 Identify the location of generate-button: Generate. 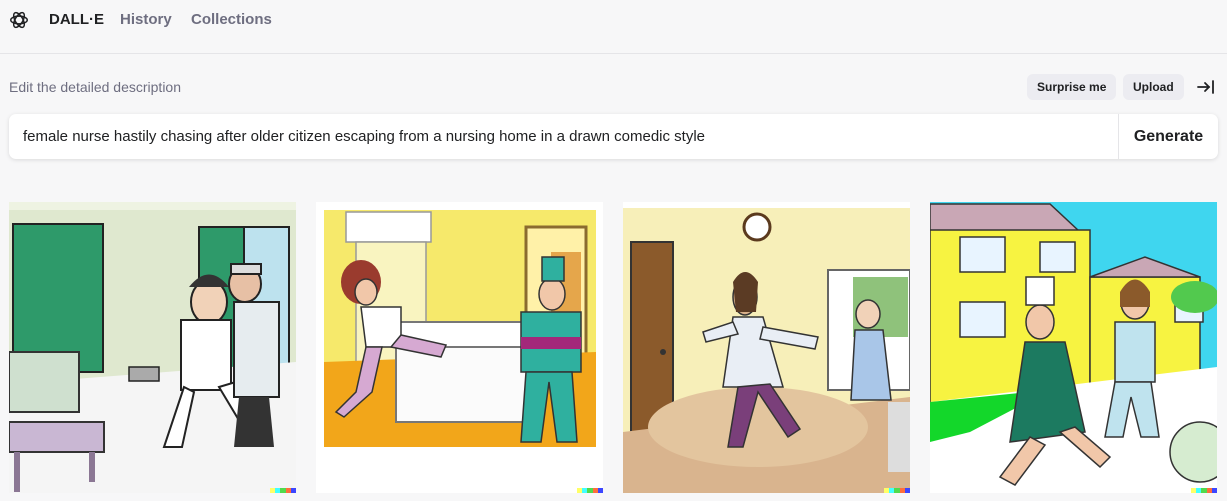
(1168, 136).